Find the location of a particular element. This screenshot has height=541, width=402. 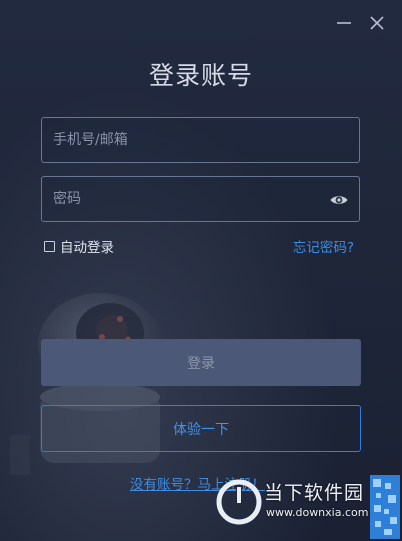

password-input is located at coordinates (200, 199).